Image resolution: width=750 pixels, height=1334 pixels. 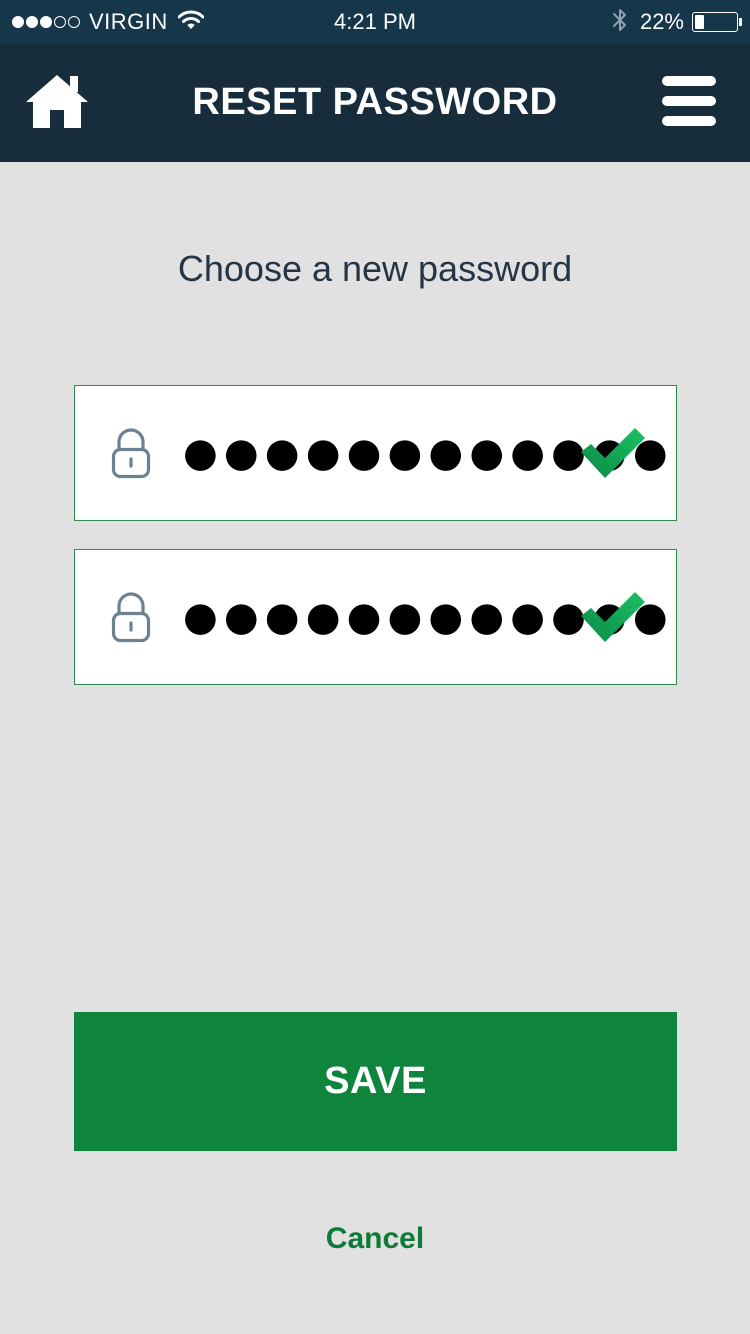 I want to click on battery-level, so click(x=699, y=22).